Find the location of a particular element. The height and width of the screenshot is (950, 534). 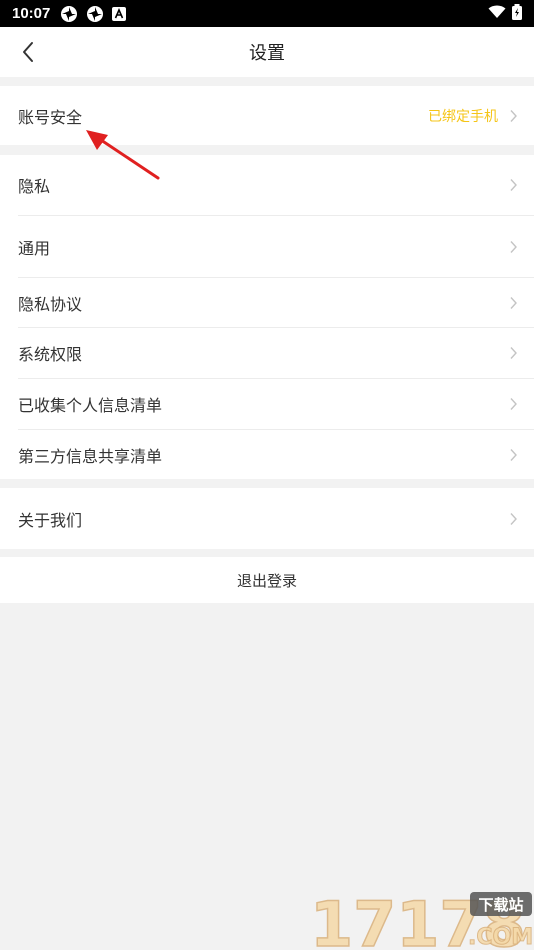

settings-row-label: 通用 is located at coordinates (34, 248).